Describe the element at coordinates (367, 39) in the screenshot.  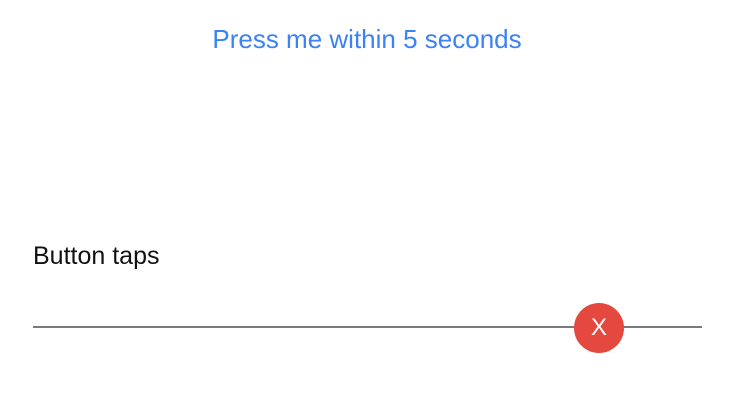
I see `press-me-button: Press me within 5 seconds` at that location.